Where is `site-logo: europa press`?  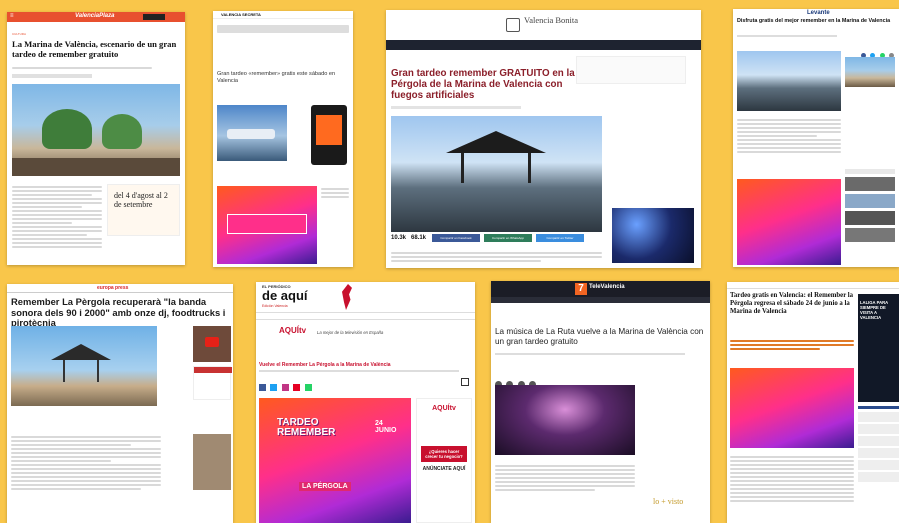
site-logo: europa press is located at coordinates (112, 288).